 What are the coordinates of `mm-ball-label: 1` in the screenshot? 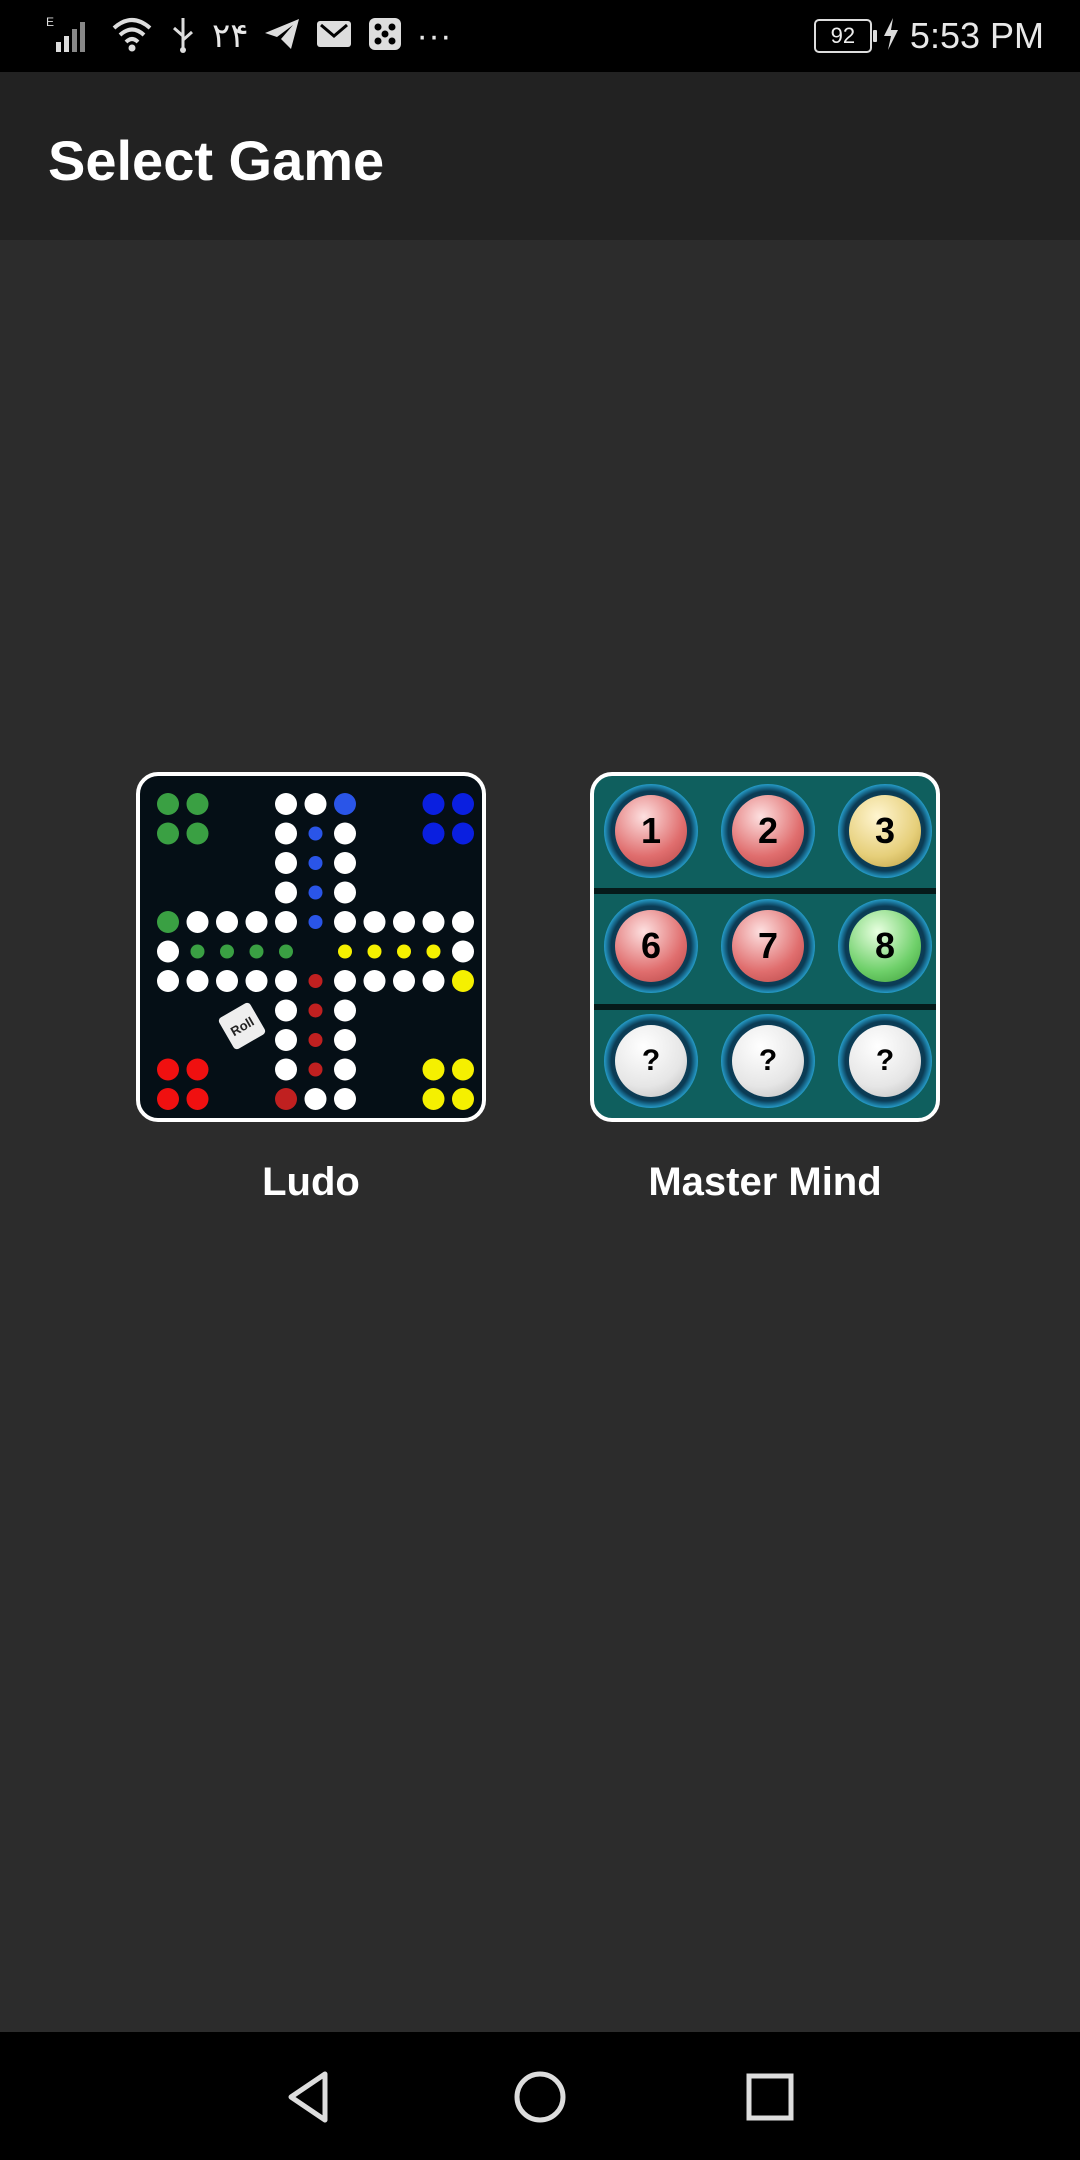 It's located at (651, 830).